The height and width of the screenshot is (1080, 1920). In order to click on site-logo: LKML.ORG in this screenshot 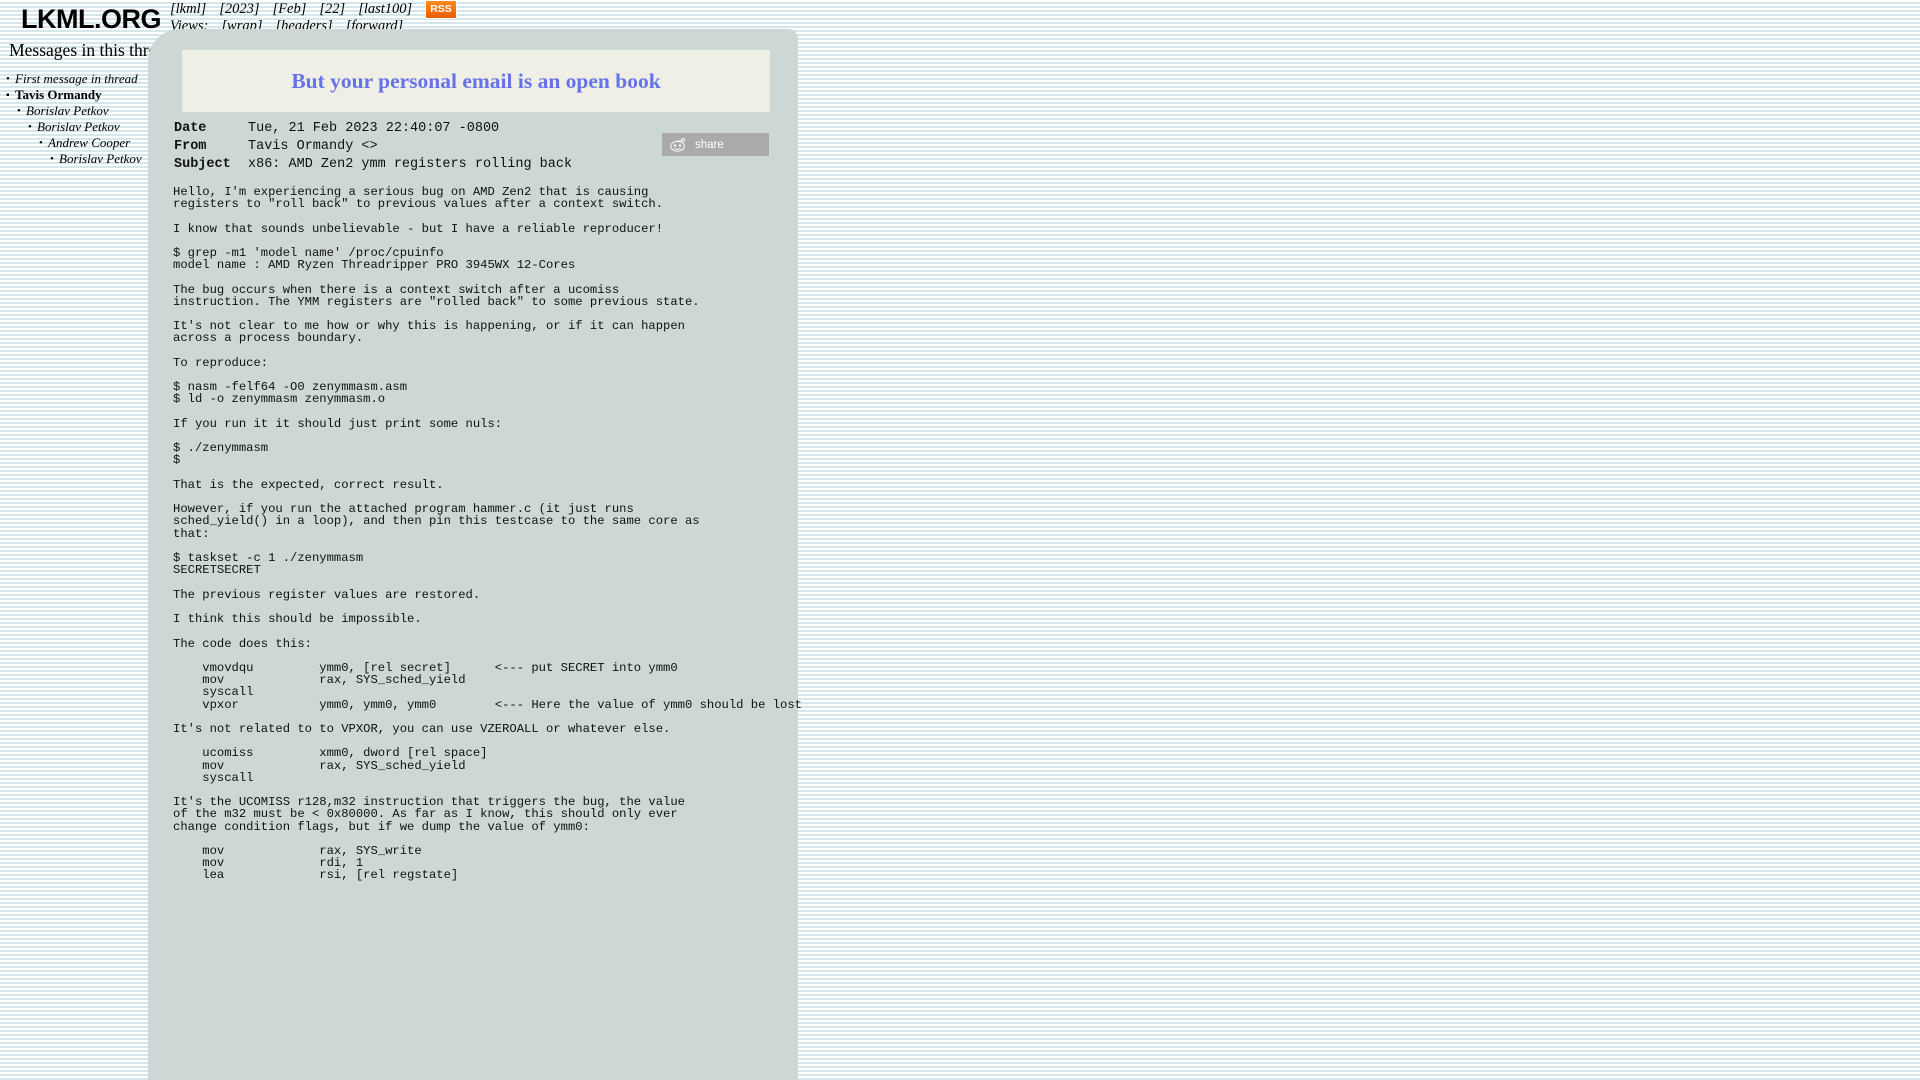, I will do `click(91, 19)`.